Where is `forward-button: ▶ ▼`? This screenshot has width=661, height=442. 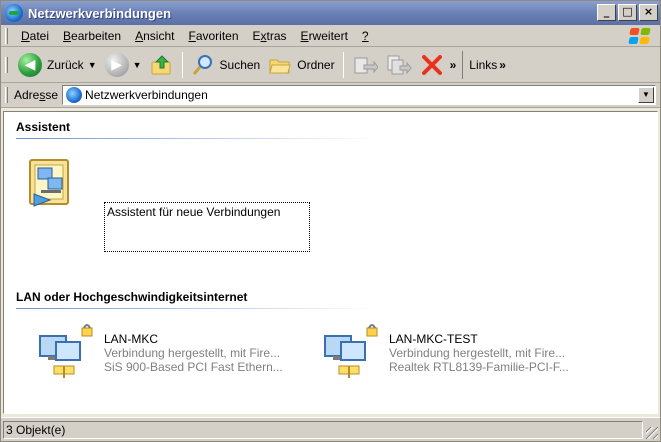 forward-button: ▶ ▼ is located at coordinates (123, 65).